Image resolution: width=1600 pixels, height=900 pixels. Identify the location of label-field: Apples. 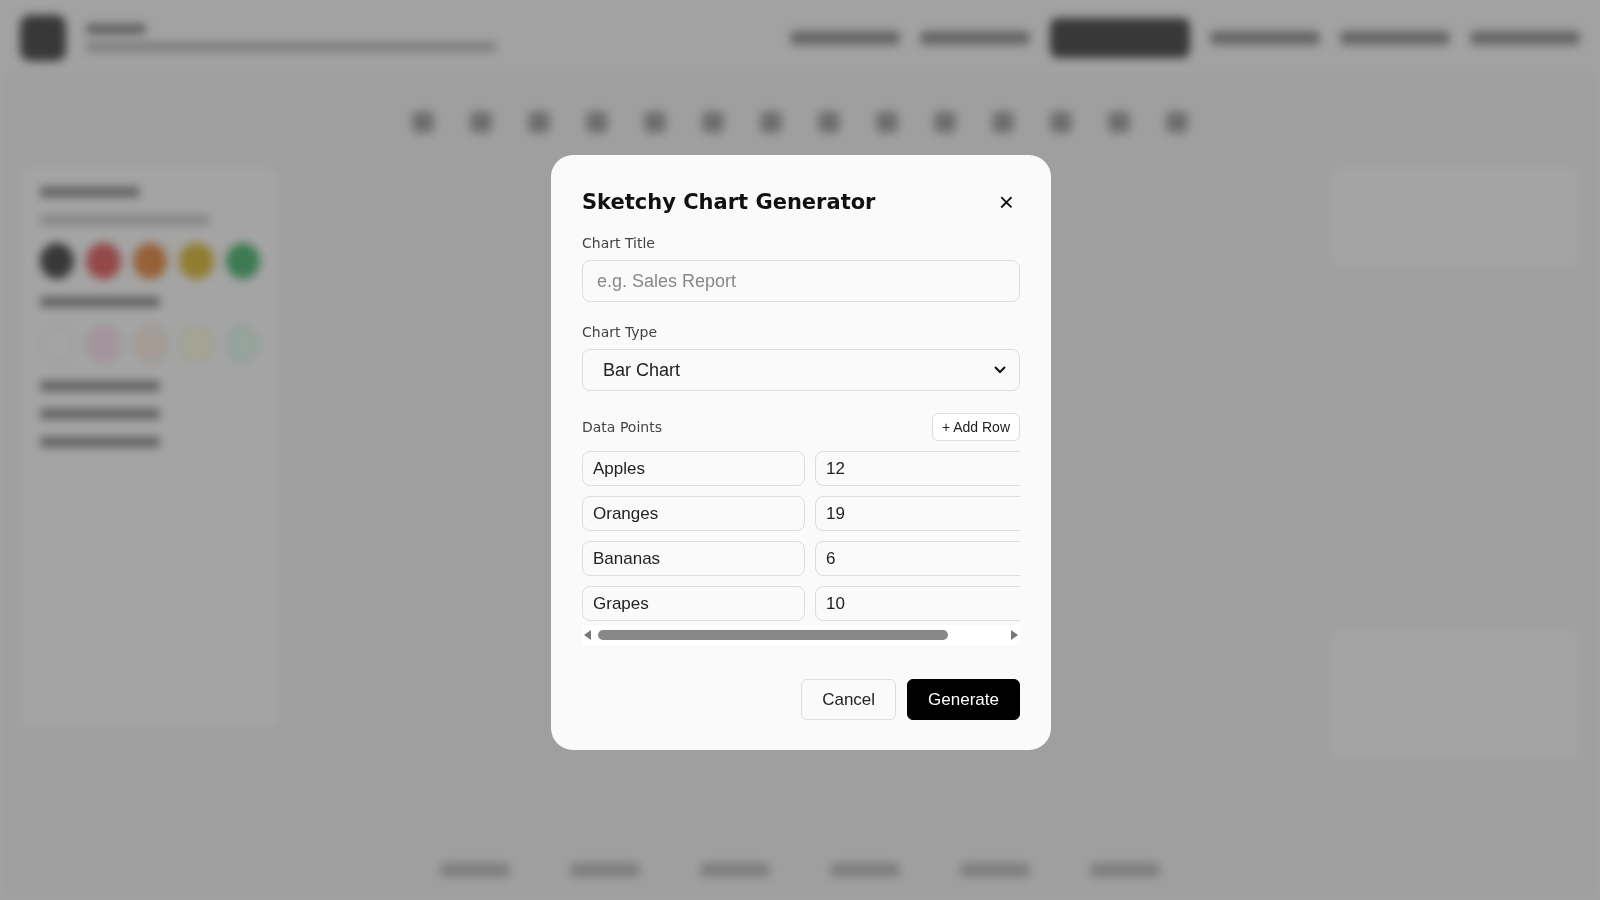
(693, 468).